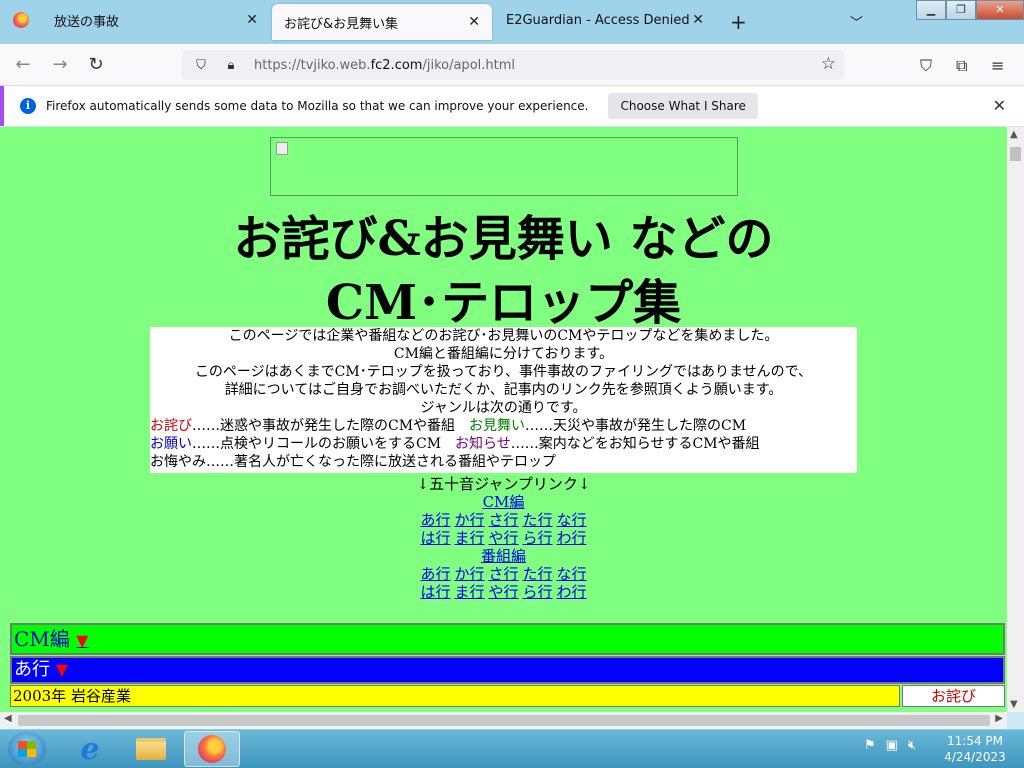 The width and height of the screenshot is (1024, 768). What do you see at coordinates (282, 148) in the screenshot?
I see `broken-image-icon` at bounding box center [282, 148].